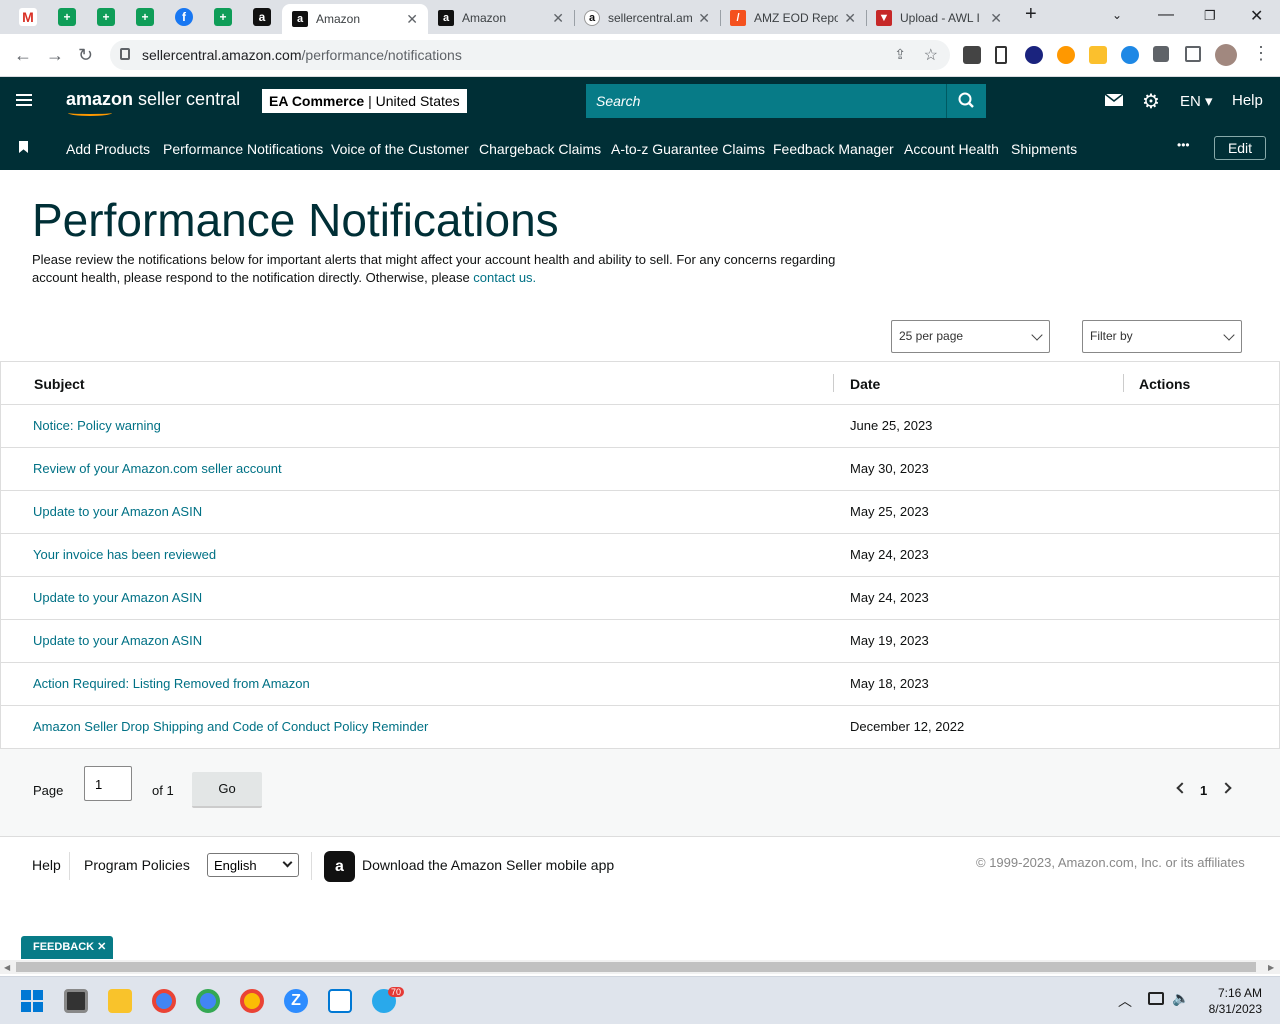 This screenshot has width=1280, height=1024. What do you see at coordinates (1203, 790) in the screenshot?
I see `current-page: 1` at bounding box center [1203, 790].